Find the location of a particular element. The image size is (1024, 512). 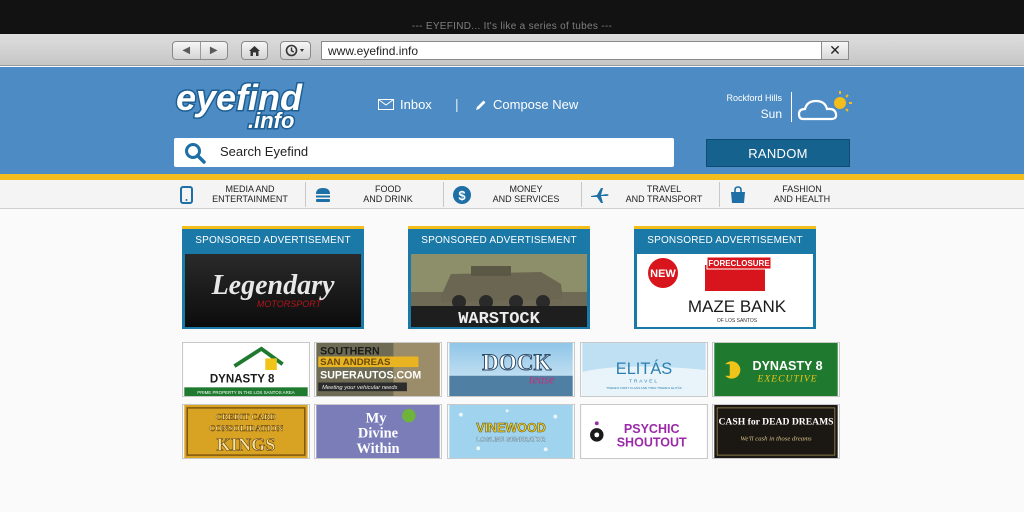

tablet-icon is located at coordinates (186, 195).